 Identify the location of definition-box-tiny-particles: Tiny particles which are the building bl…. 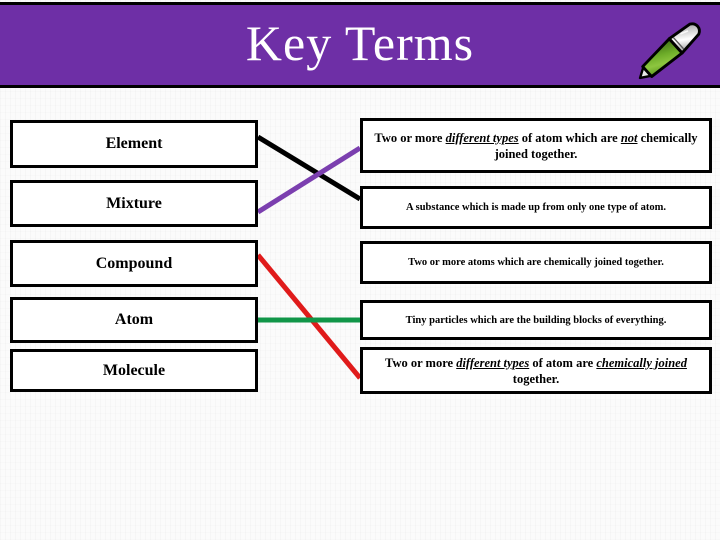
(536, 320).